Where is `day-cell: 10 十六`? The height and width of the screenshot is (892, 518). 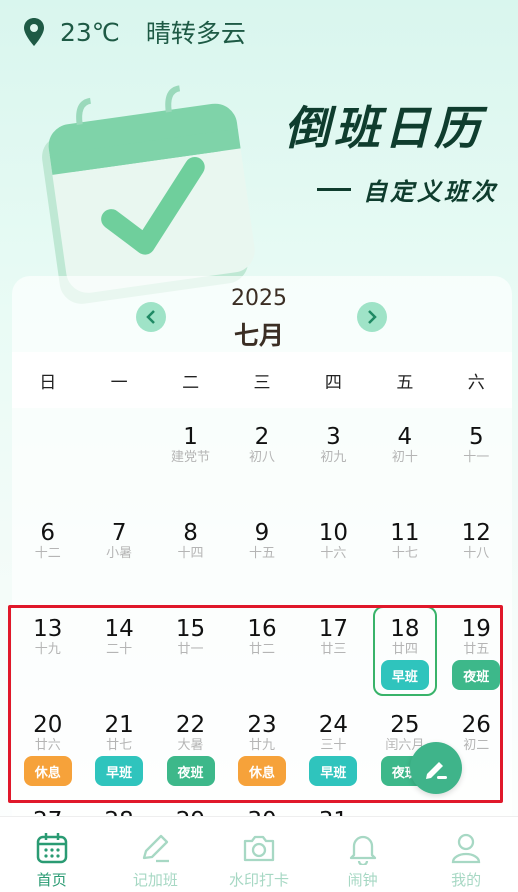 day-cell: 10 十六 is located at coordinates (333, 554).